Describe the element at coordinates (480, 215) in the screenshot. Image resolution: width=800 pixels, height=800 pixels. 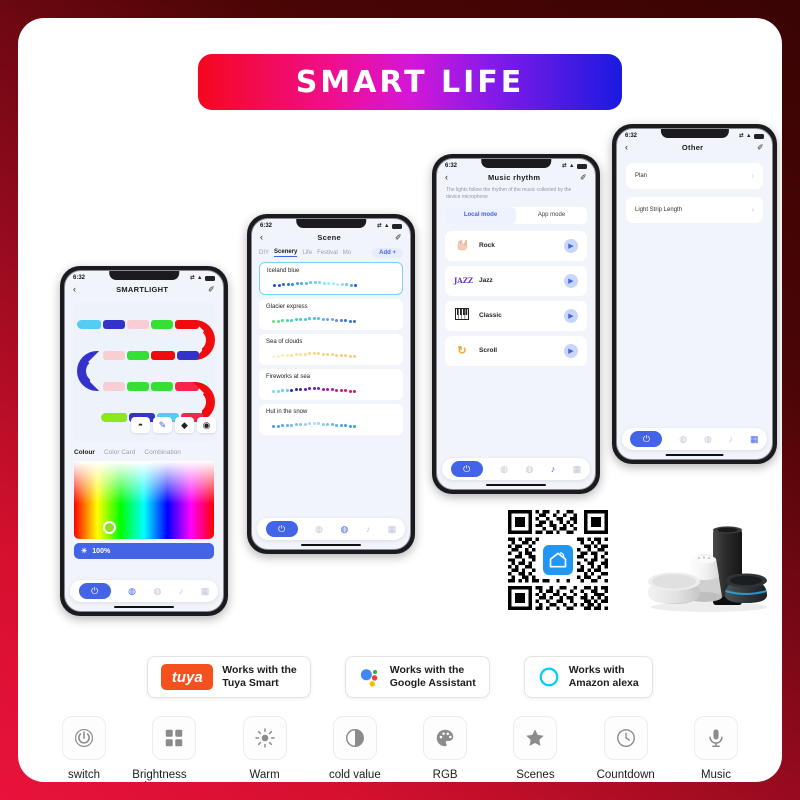
I see `tab-local-mode: Local mode` at that location.